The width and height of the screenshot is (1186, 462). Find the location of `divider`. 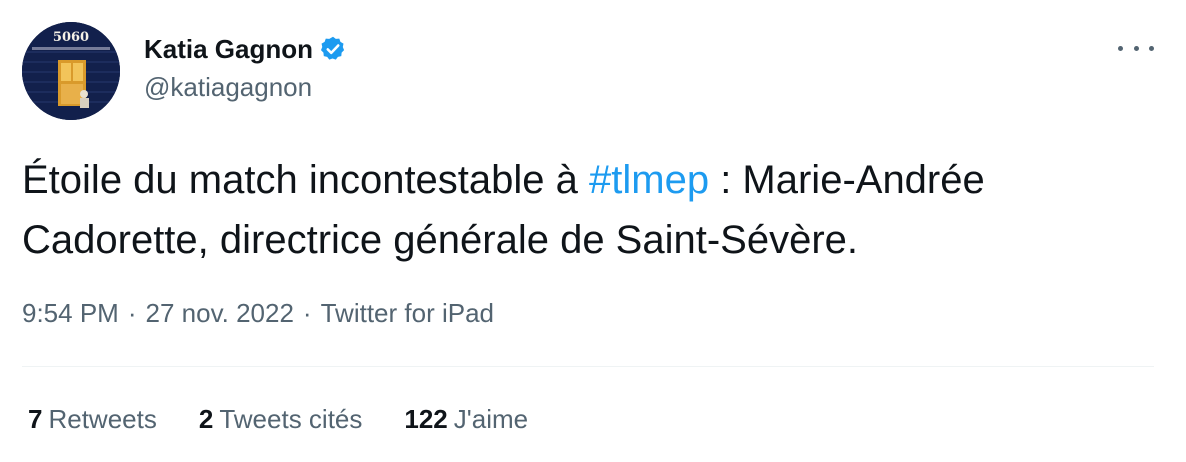

divider is located at coordinates (588, 366).